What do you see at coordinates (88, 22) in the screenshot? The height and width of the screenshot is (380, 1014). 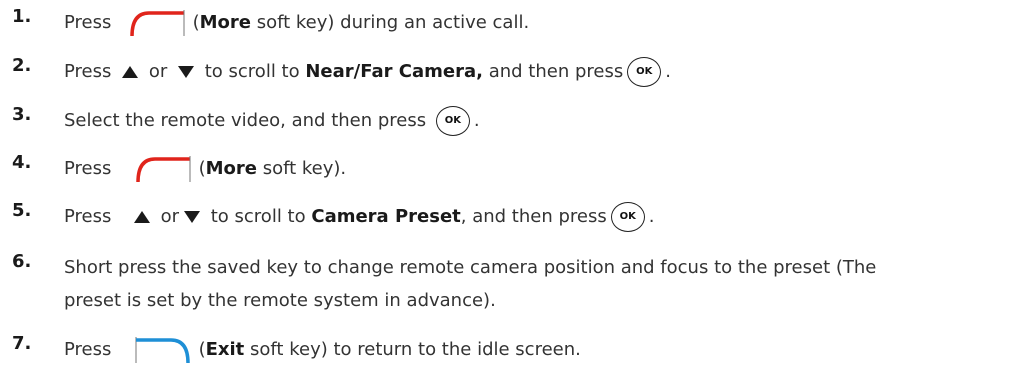 I see `step-text: Press` at bounding box center [88, 22].